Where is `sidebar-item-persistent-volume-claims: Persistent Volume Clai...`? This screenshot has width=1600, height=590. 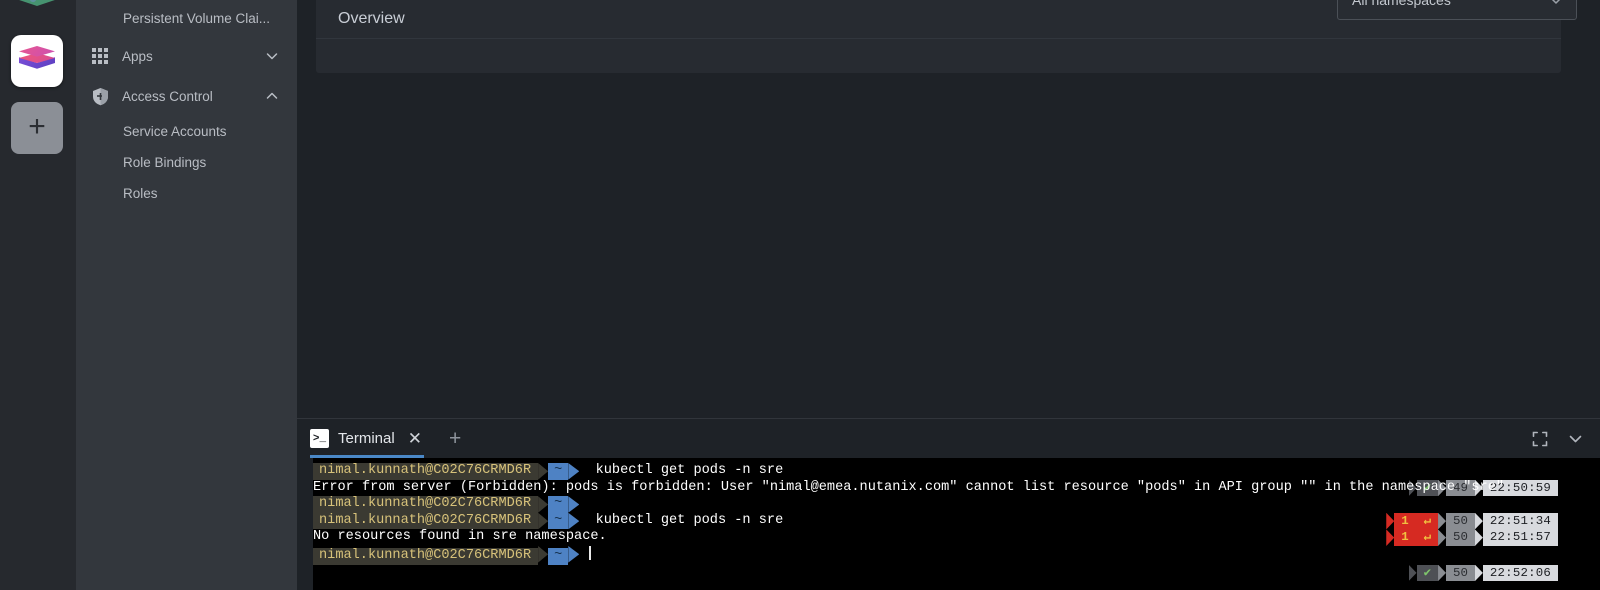
sidebar-item-persistent-volume-claims: Persistent Volume Clai... is located at coordinates (186, 18).